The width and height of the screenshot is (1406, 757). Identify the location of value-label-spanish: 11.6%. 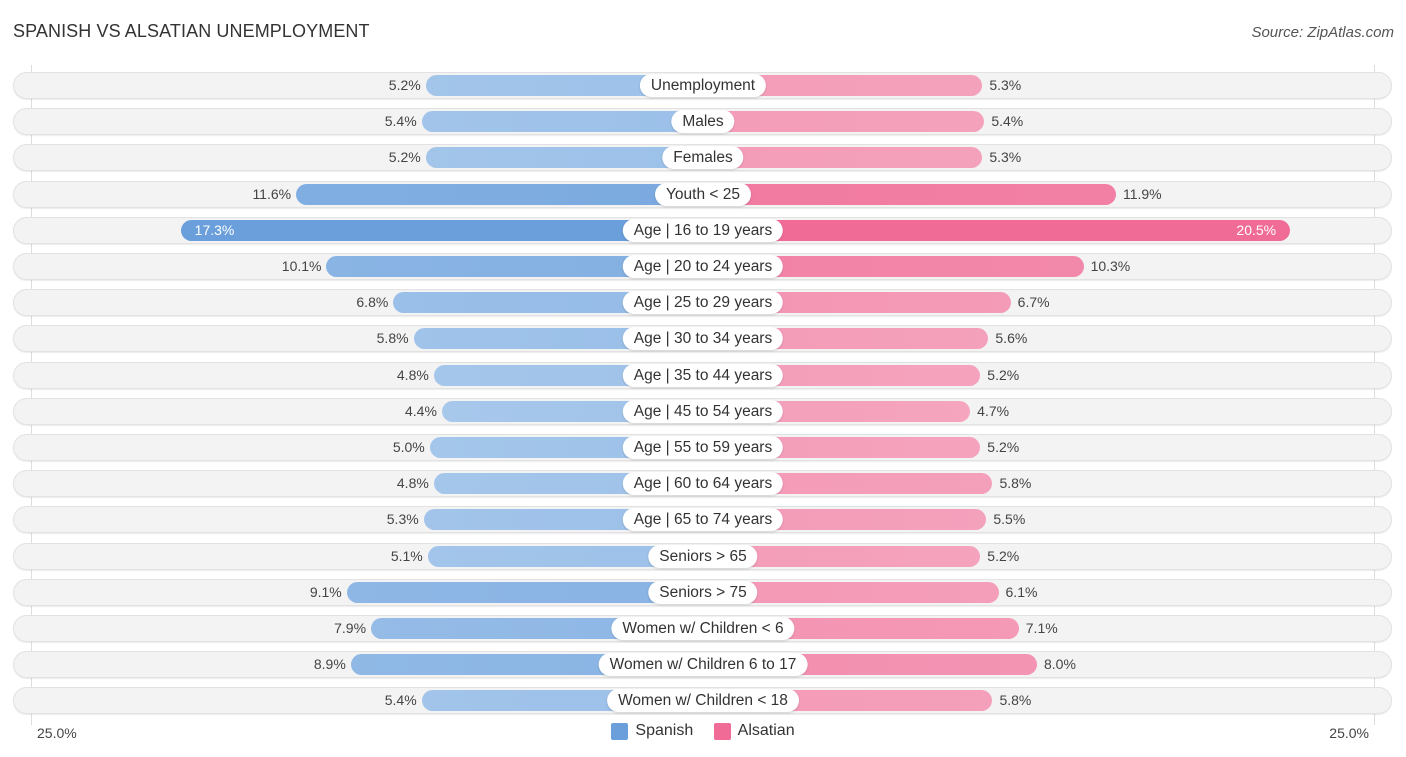
(272, 193).